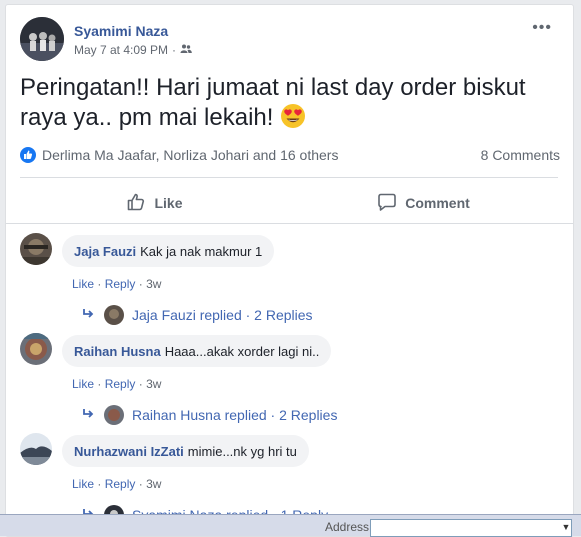 The image size is (581, 537). I want to click on post-actions: Like Comment, so click(289, 203).